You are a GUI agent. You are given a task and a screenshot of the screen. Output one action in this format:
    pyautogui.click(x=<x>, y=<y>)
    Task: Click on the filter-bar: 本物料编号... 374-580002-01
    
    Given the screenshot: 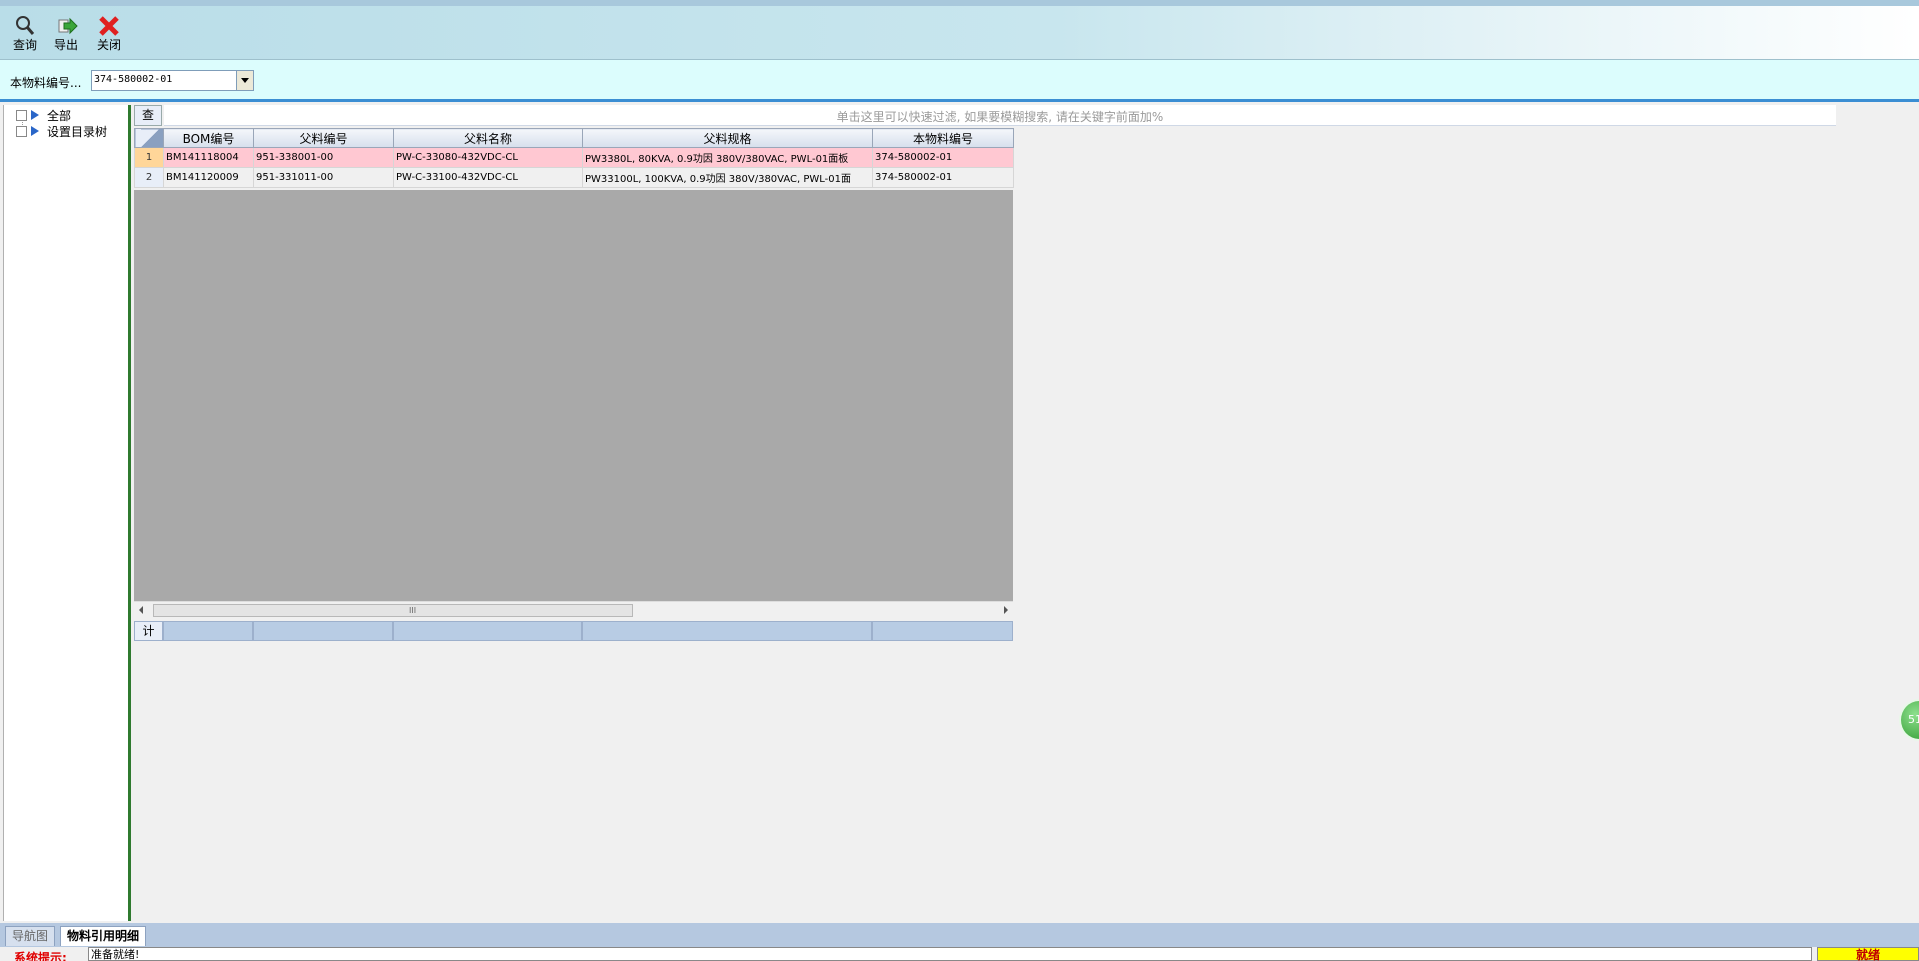 What is the action you would take?
    pyautogui.click(x=959, y=81)
    